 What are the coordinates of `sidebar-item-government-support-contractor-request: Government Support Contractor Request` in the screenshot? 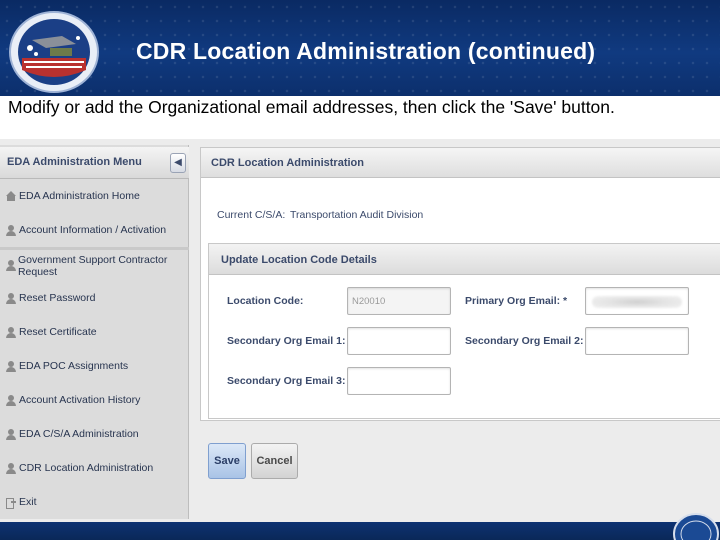 It's located at (94, 264).